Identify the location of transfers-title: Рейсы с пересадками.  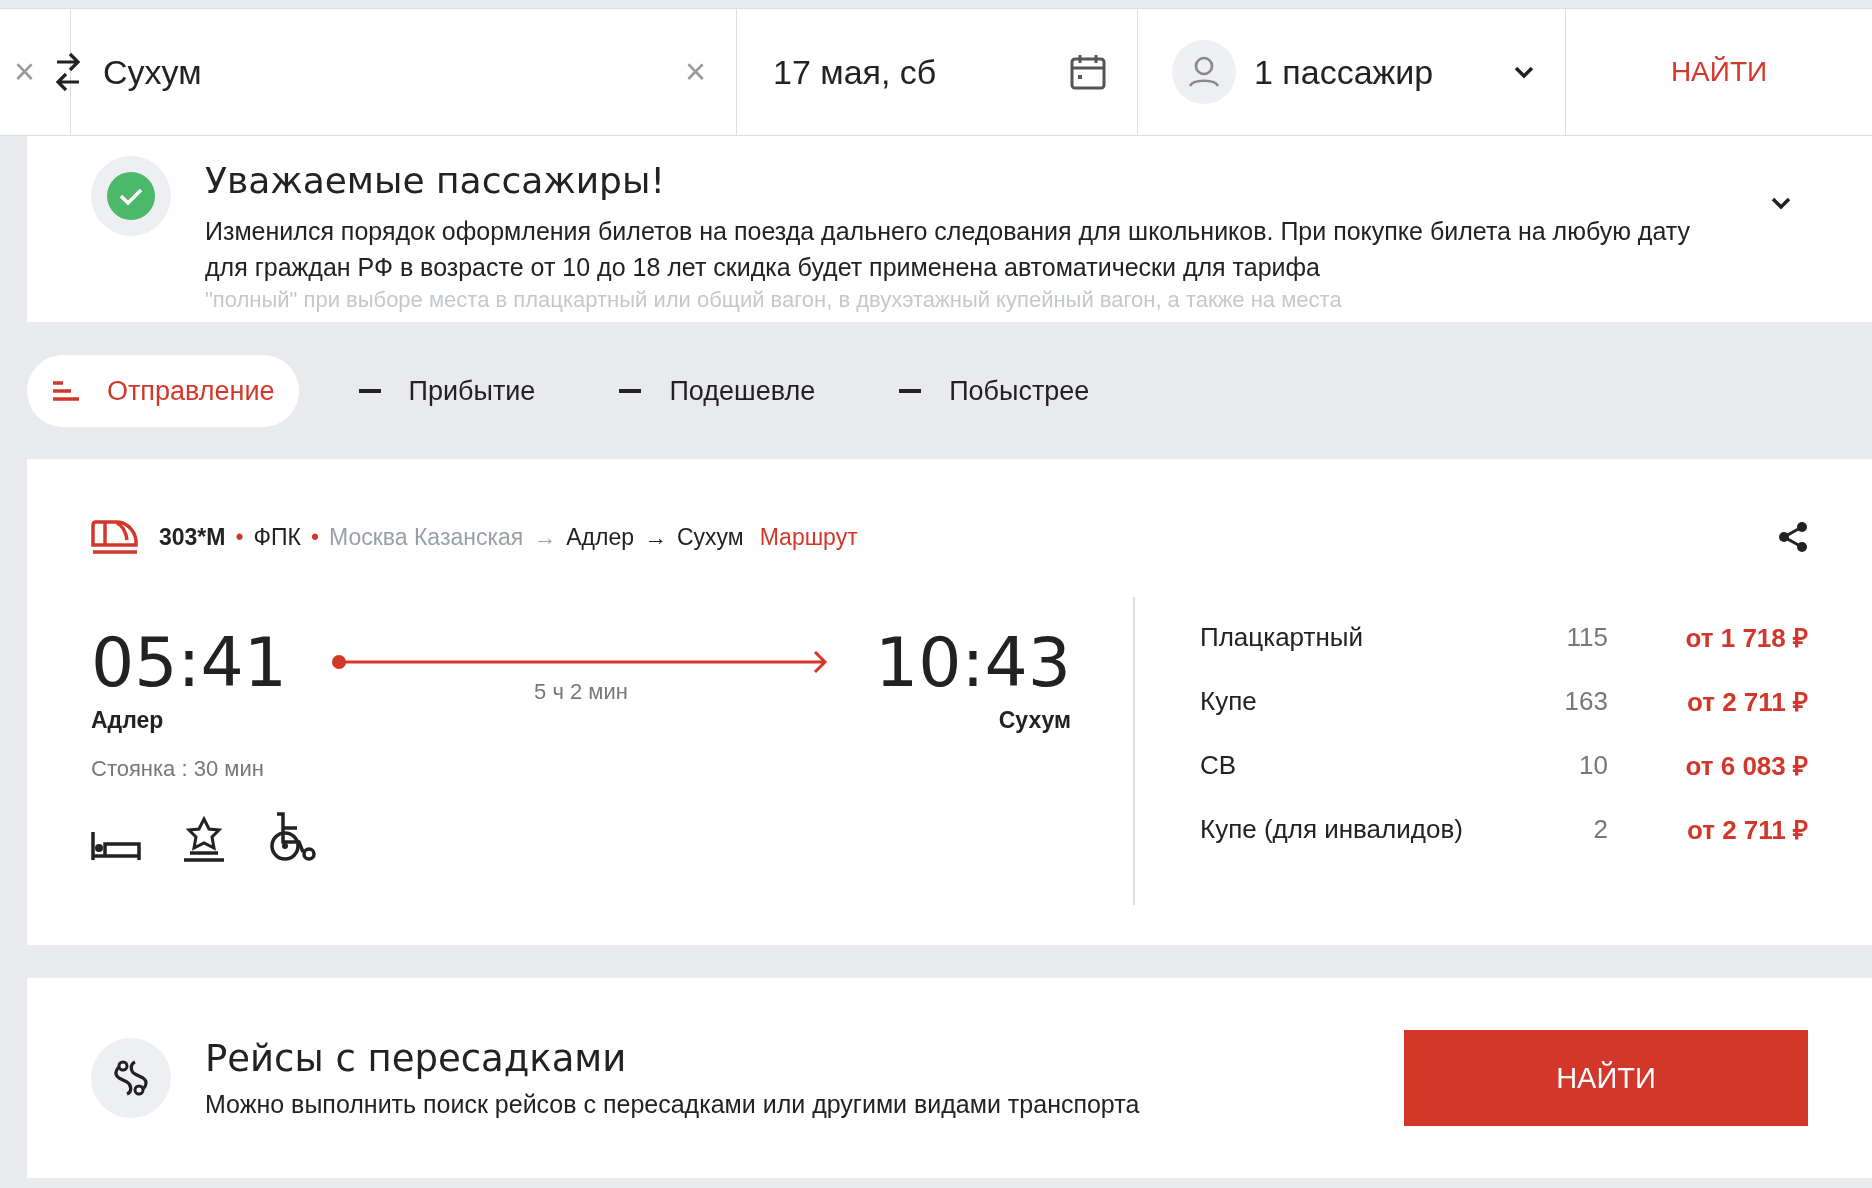
(416, 1058).